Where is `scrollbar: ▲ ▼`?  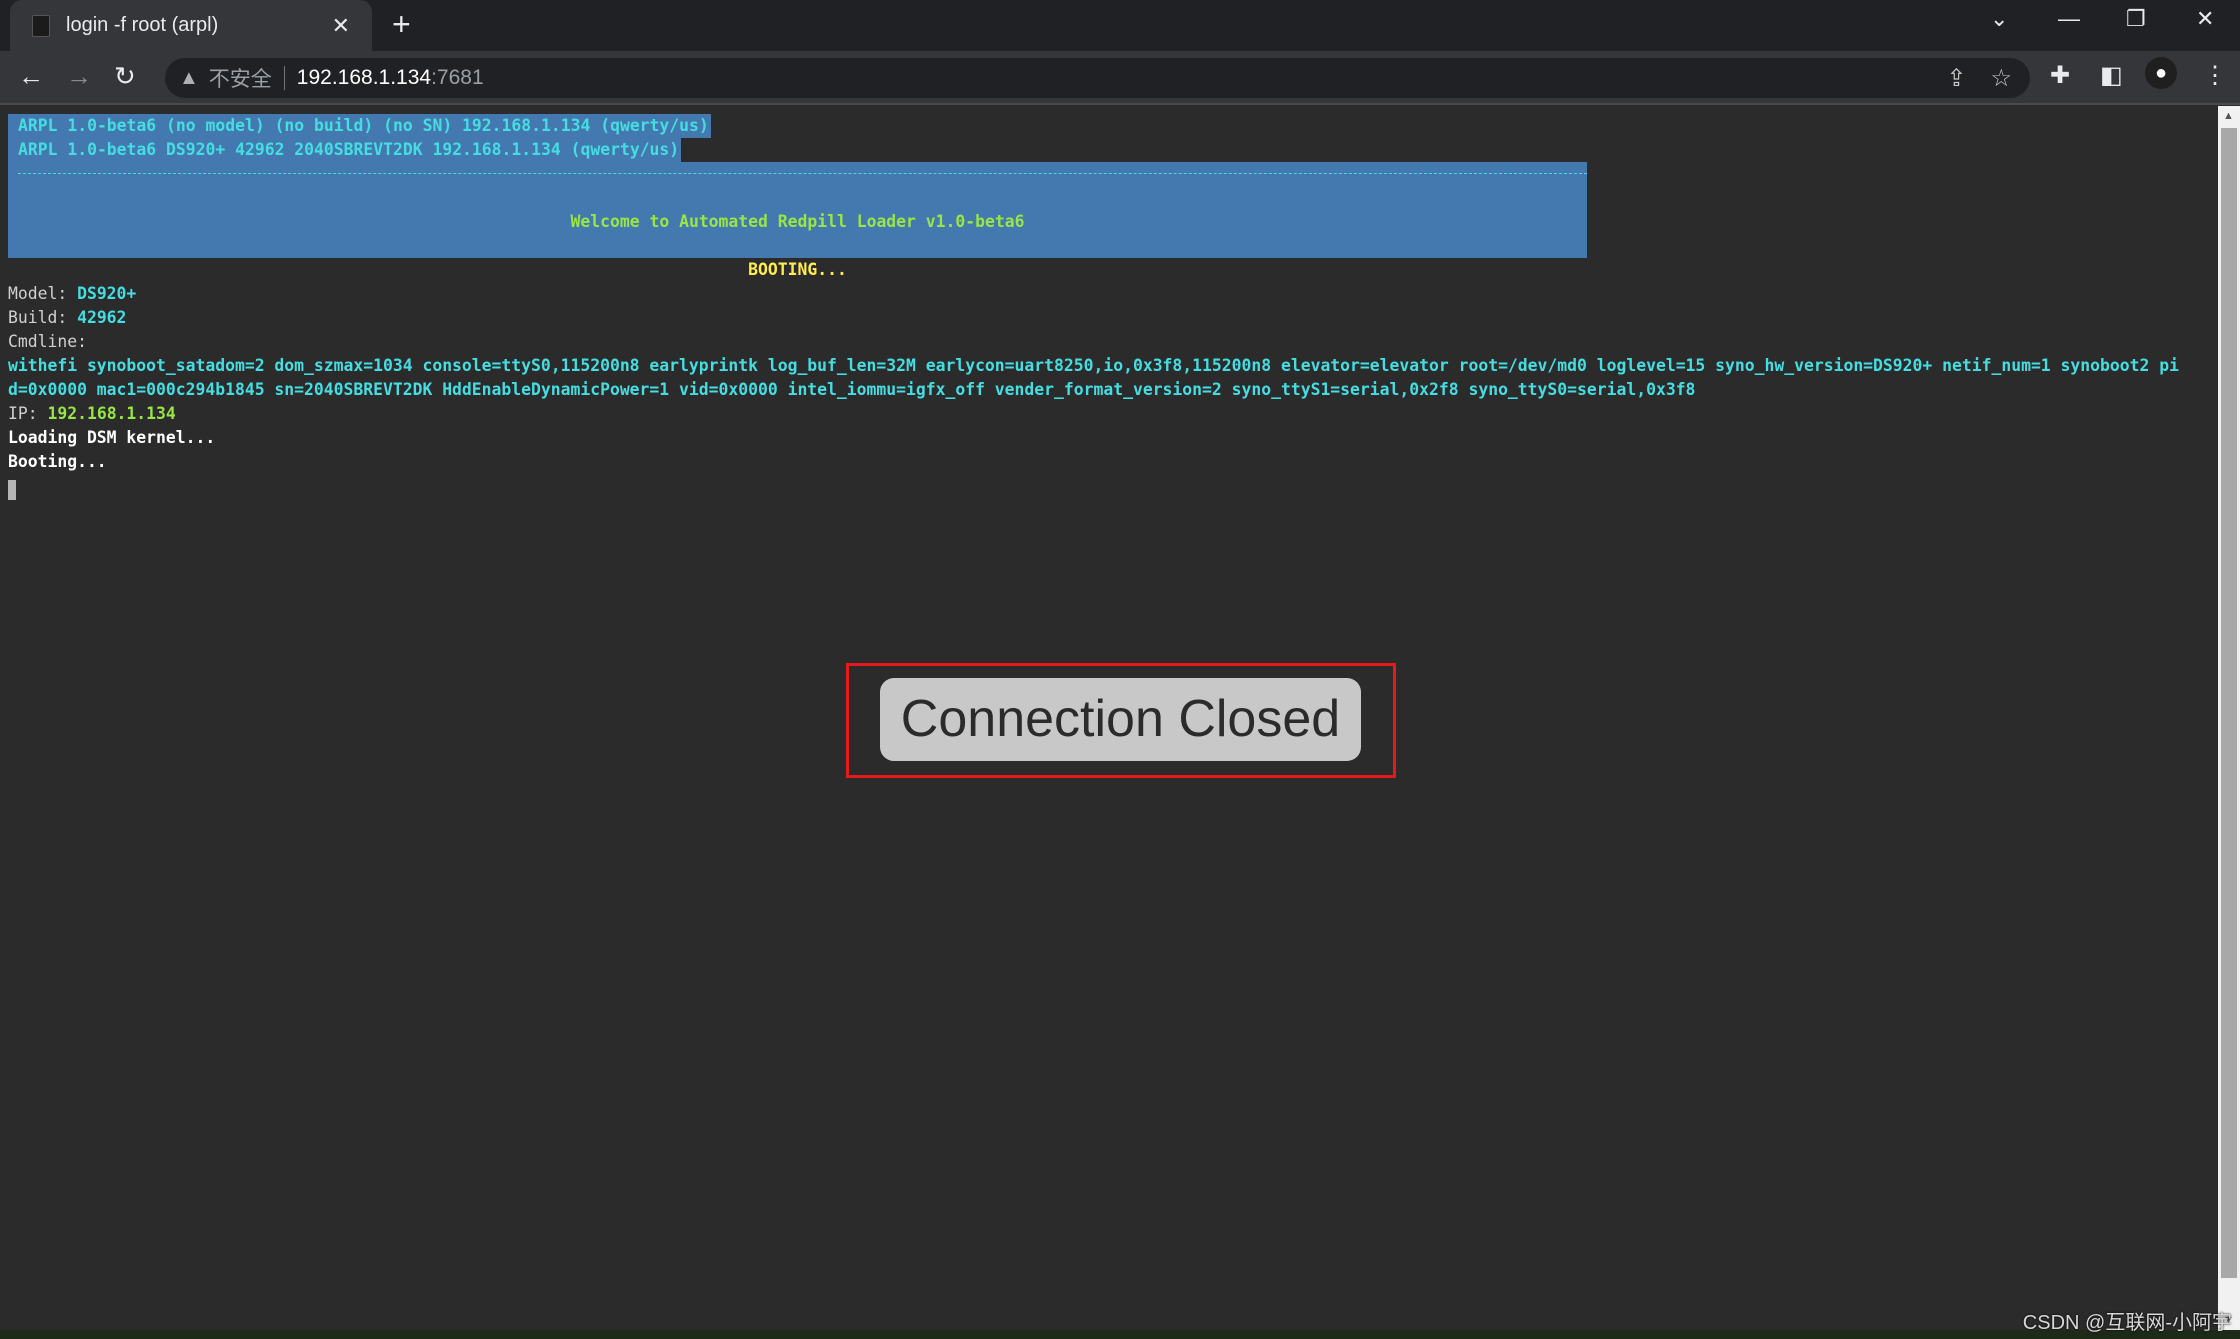
scrollbar: ▲ ▼ is located at coordinates (2229, 718).